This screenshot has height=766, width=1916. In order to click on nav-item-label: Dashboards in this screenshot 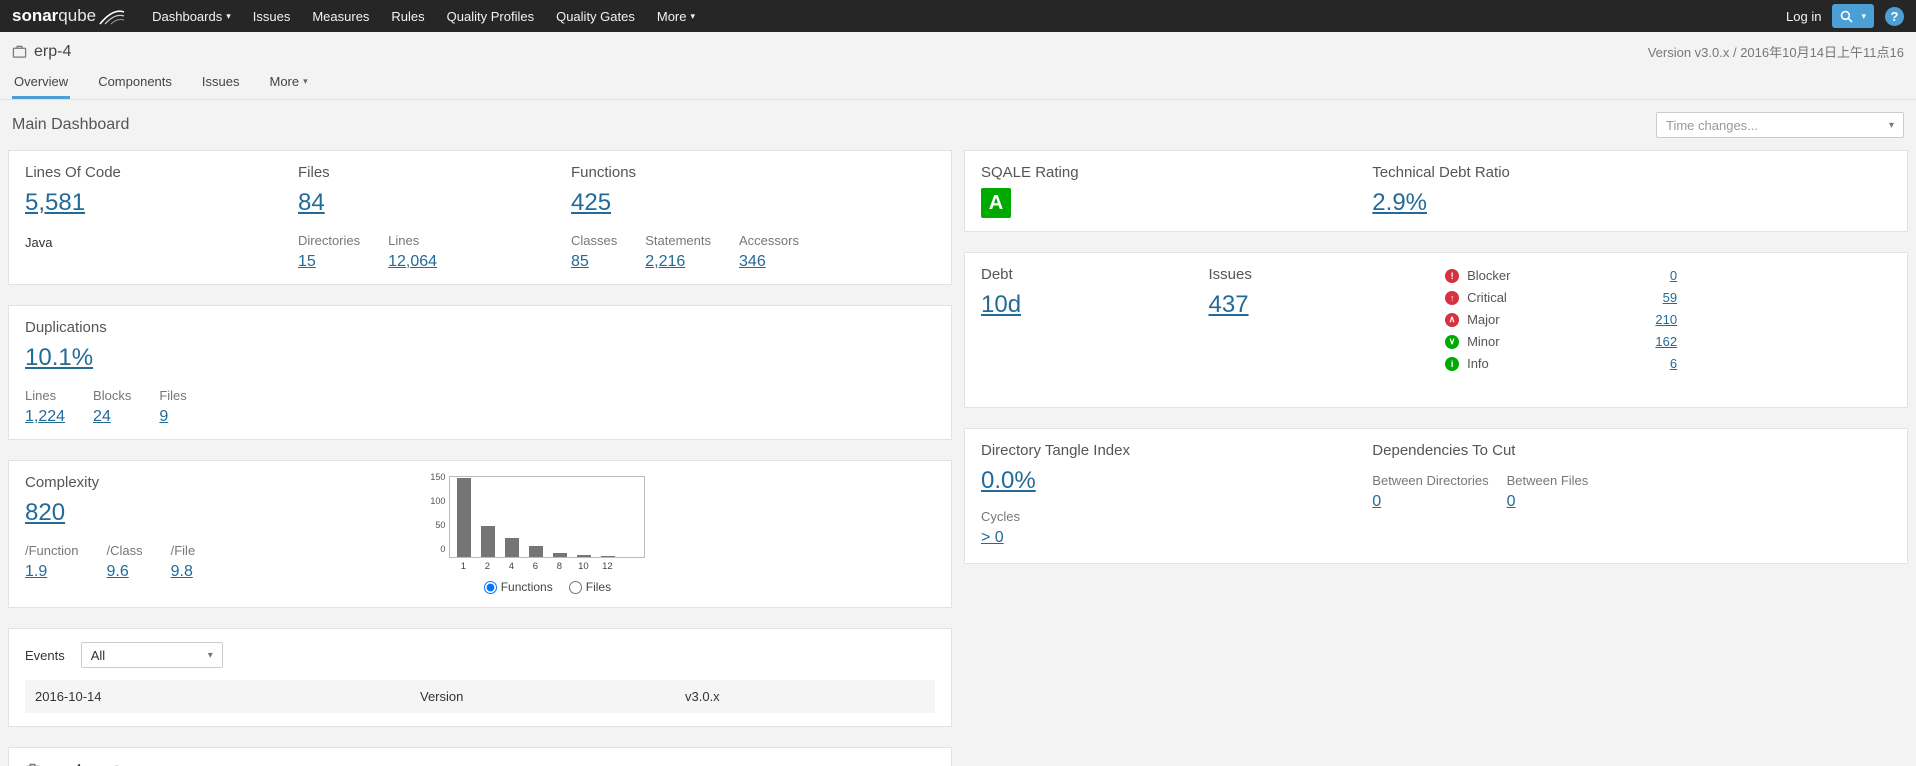, I will do `click(187, 16)`.